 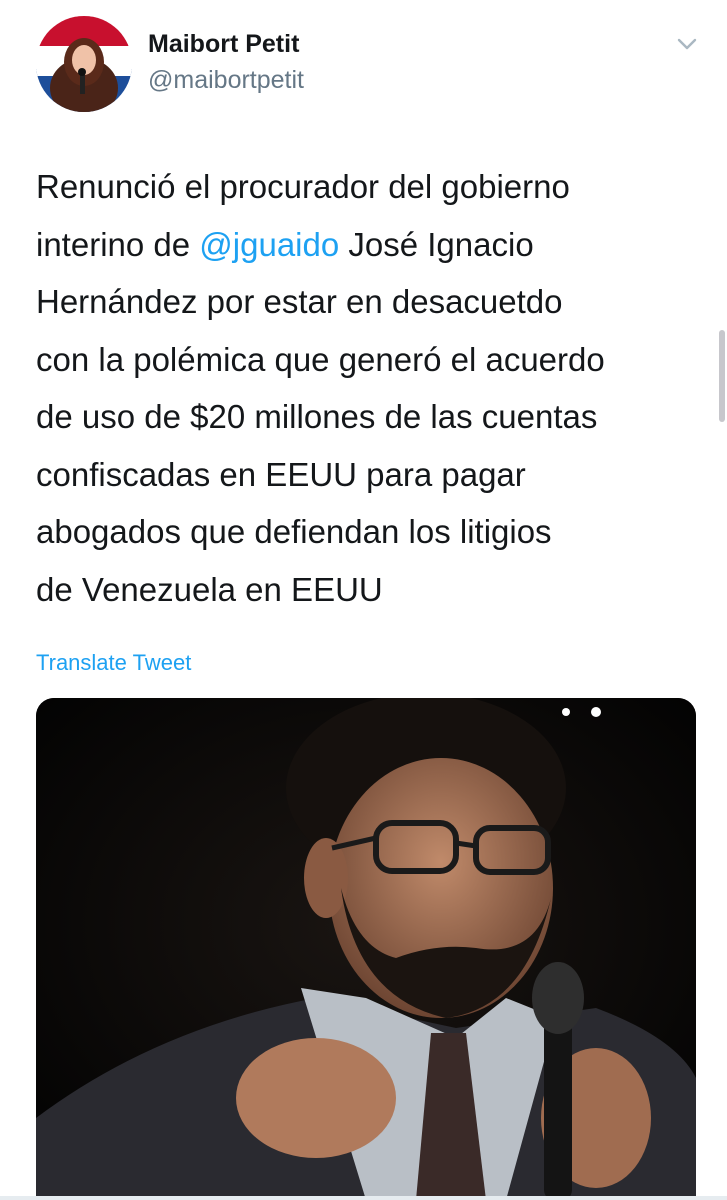 What do you see at coordinates (269, 244) in the screenshot?
I see `mention-link: @jguaido` at bounding box center [269, 244].